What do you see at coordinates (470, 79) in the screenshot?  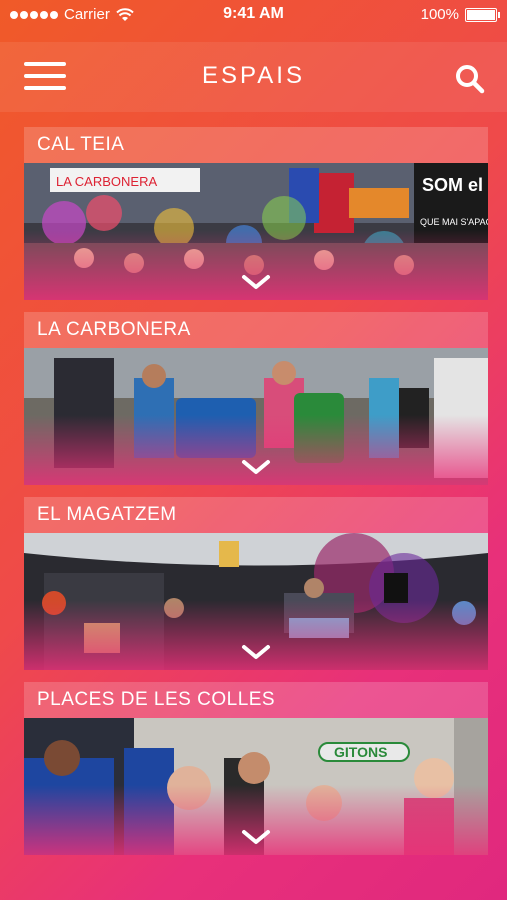 I see `search-icon` at bounding box center [470, 79].